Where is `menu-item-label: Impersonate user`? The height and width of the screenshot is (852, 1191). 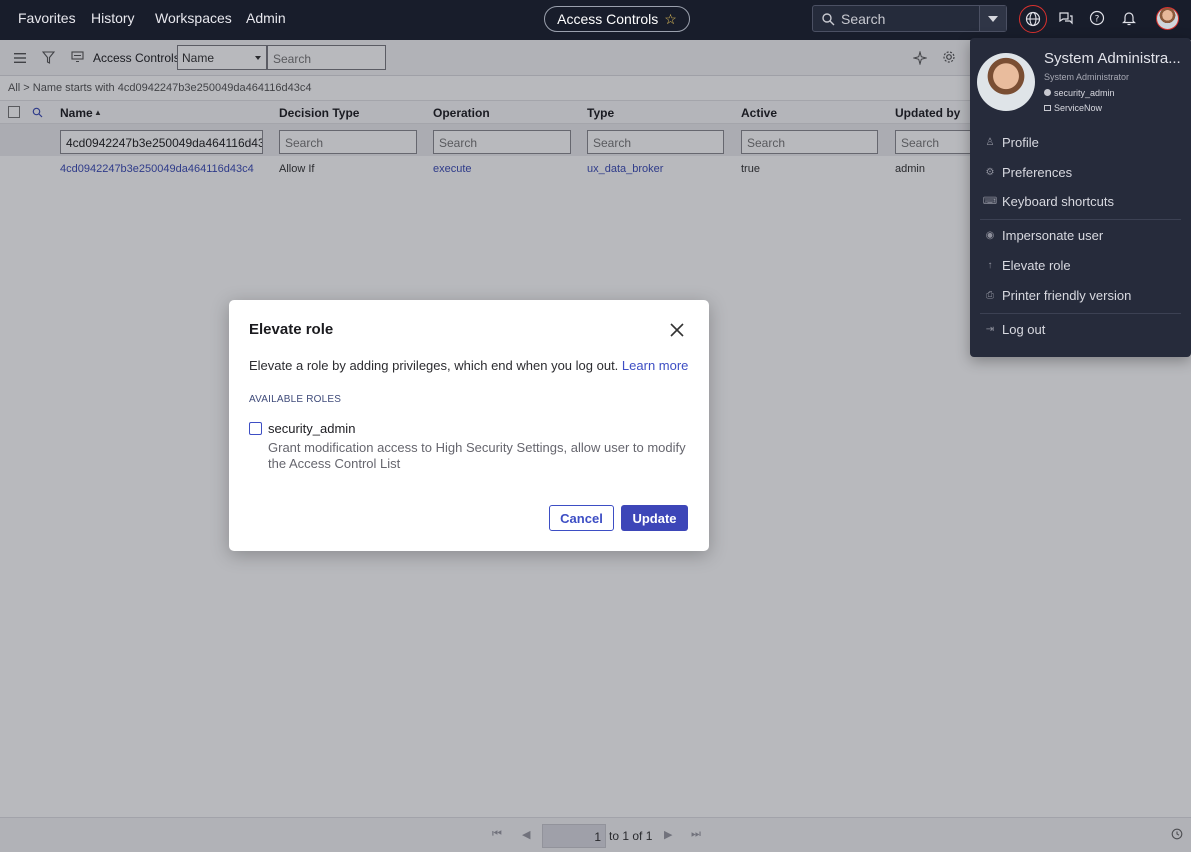
menu-item-label: Impersonate user is located at coordinates (1053, 235).